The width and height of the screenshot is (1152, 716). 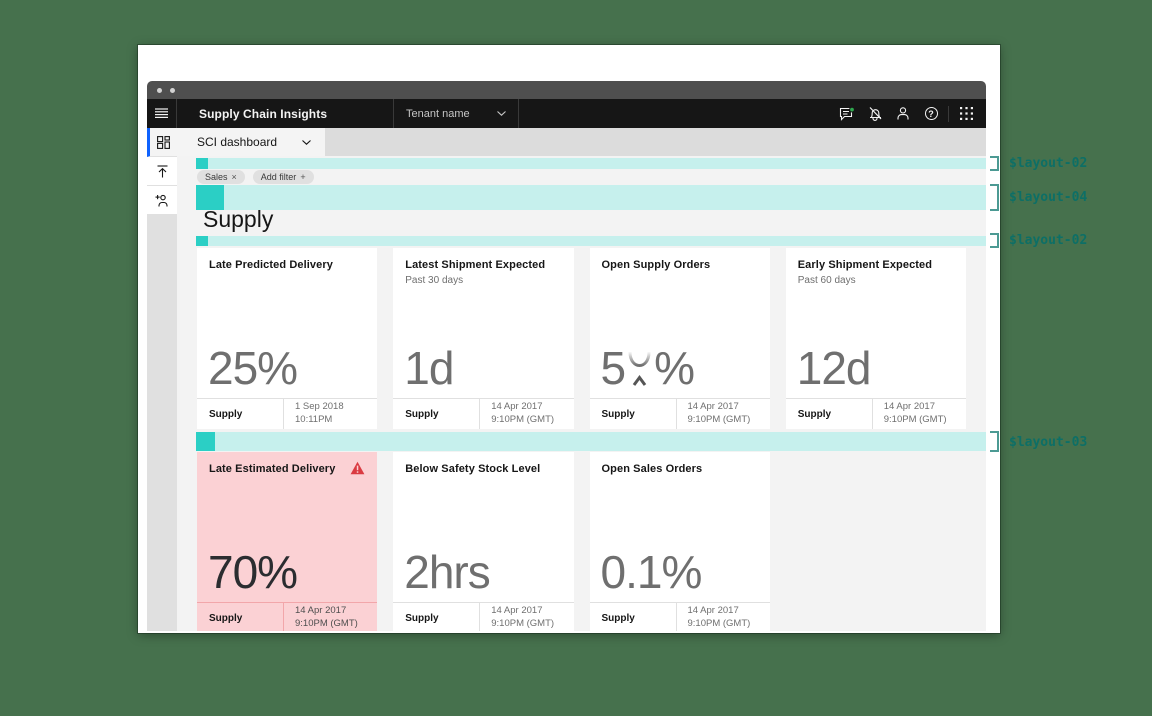 What do you see at coordinates (253, 368) in the screenshot?
I see `card-value: 25%` at bounding box center [253, 368].